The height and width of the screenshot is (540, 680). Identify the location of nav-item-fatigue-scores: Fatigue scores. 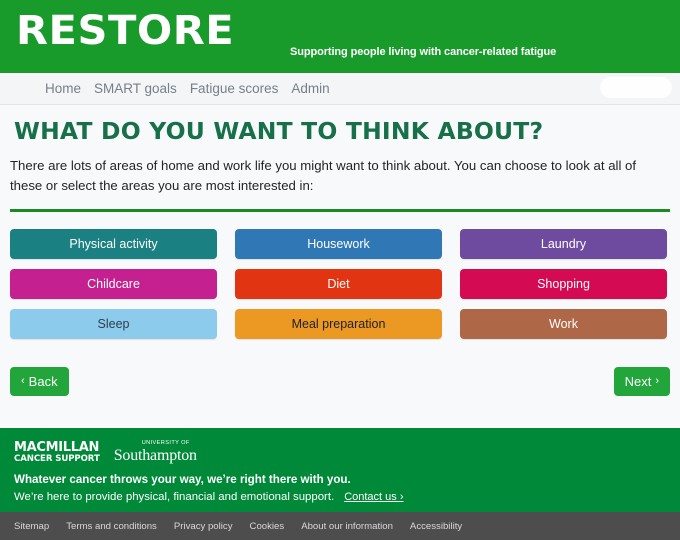
(234, 88).